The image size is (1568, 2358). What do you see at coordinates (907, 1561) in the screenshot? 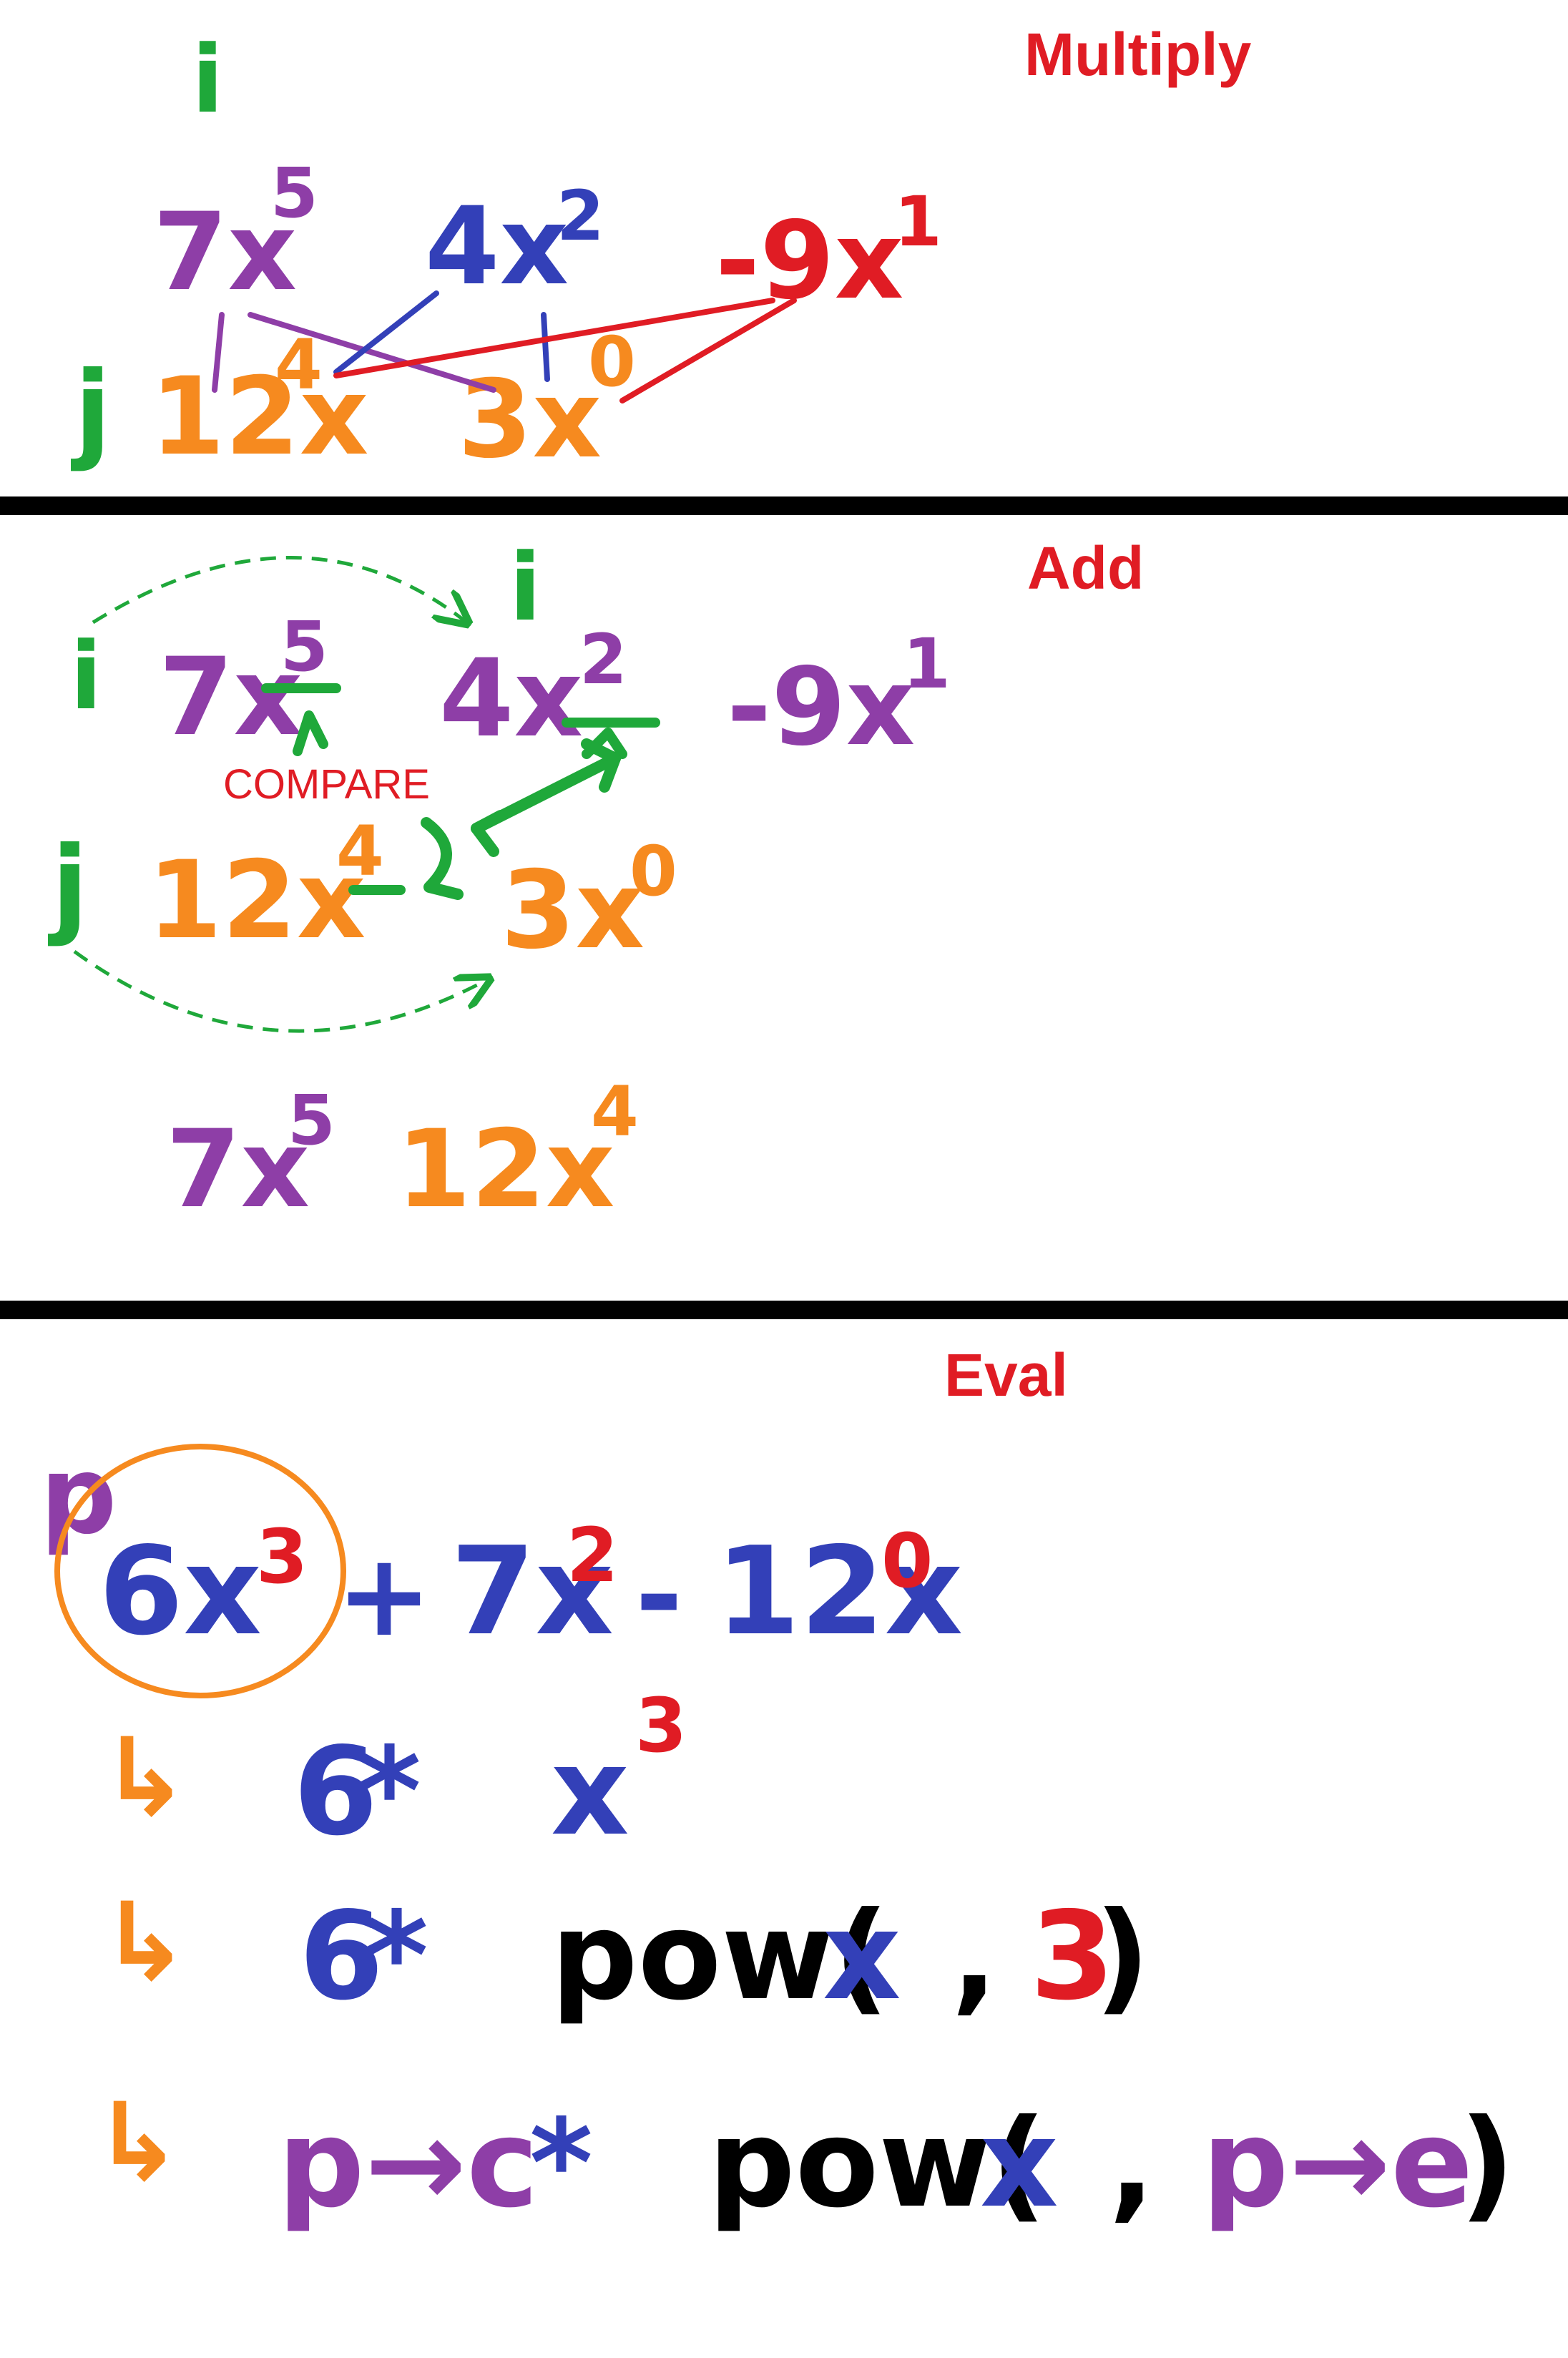
I see `eval-term-3-exp: 0` at bounding box center [907, 1561].